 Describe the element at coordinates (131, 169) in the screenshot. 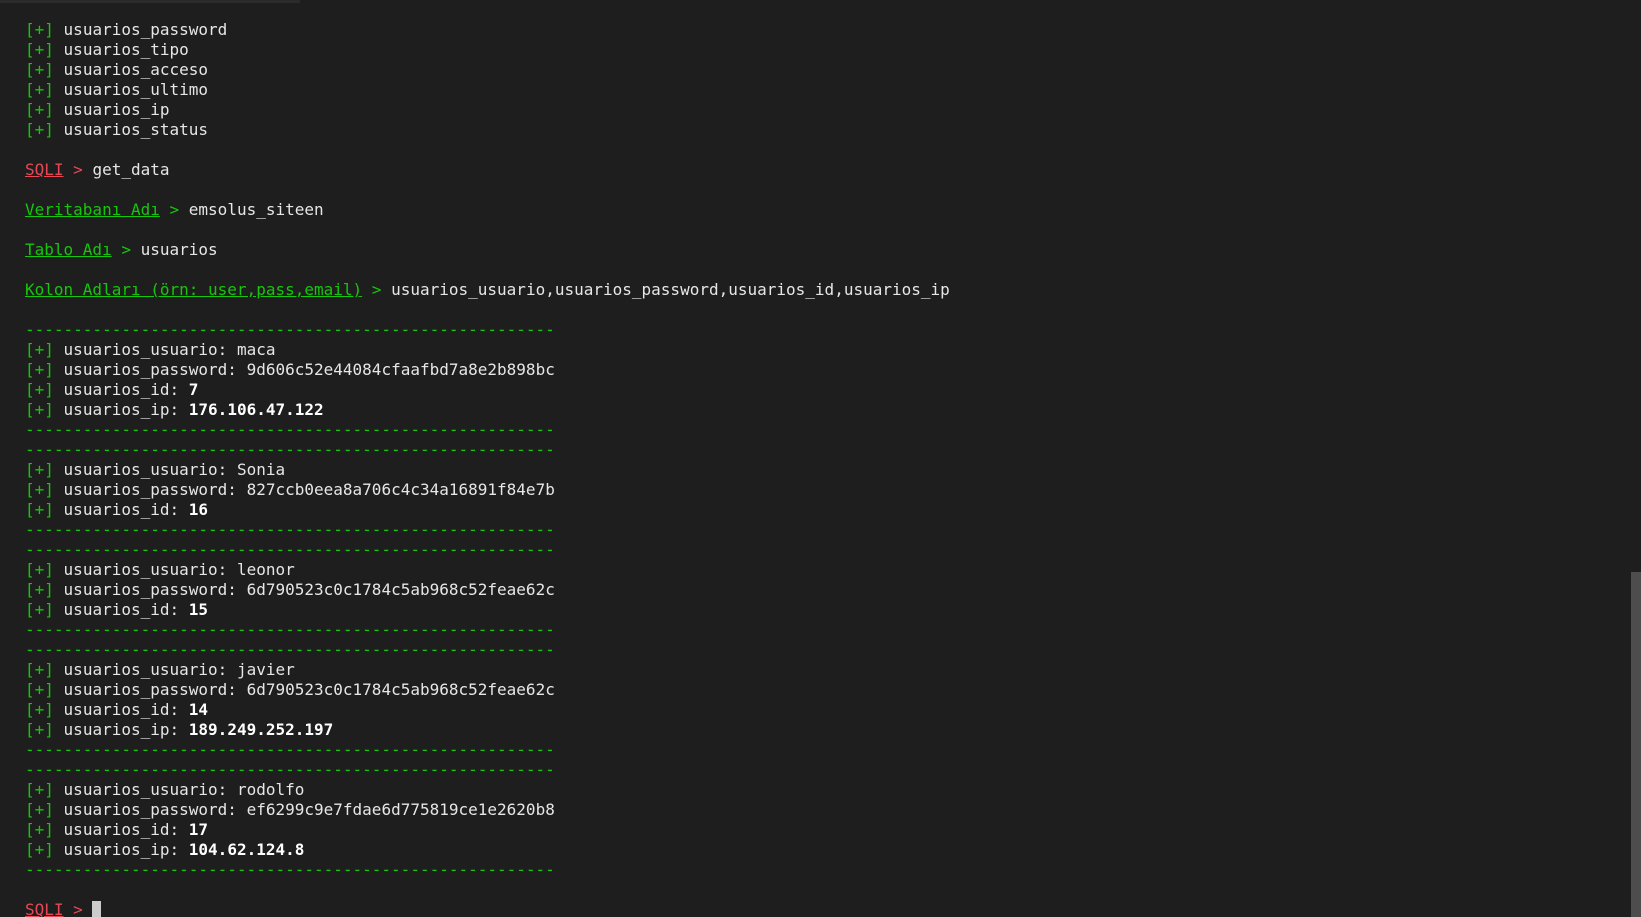

I see `command-text: get_data` at that location.